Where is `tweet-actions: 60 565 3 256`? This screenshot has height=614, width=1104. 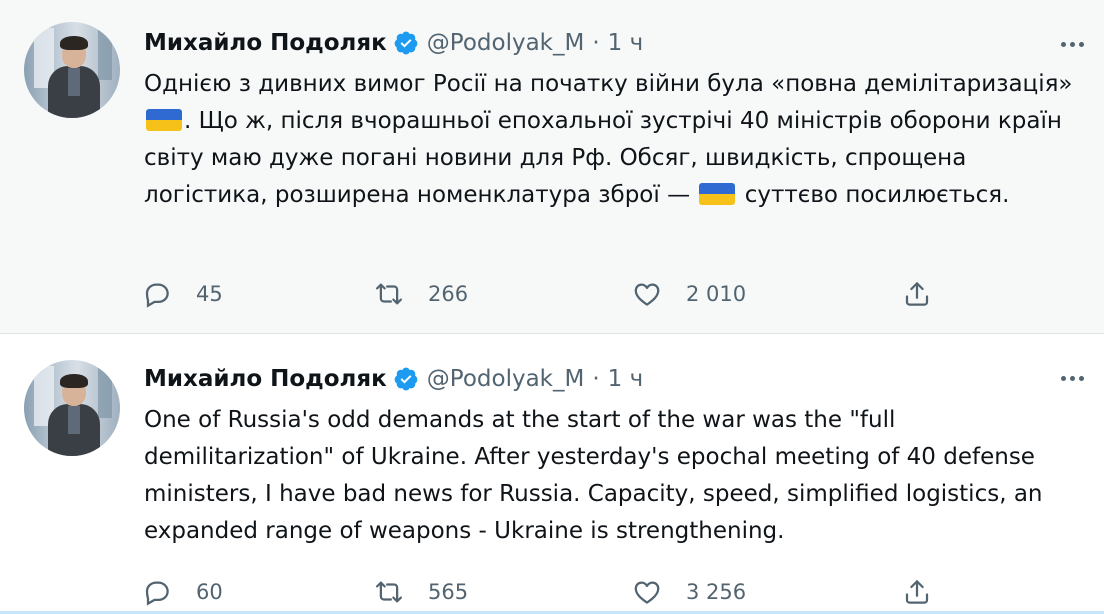 tweet-actions: 60 565 3 256 is located at coordinates (552, 592).